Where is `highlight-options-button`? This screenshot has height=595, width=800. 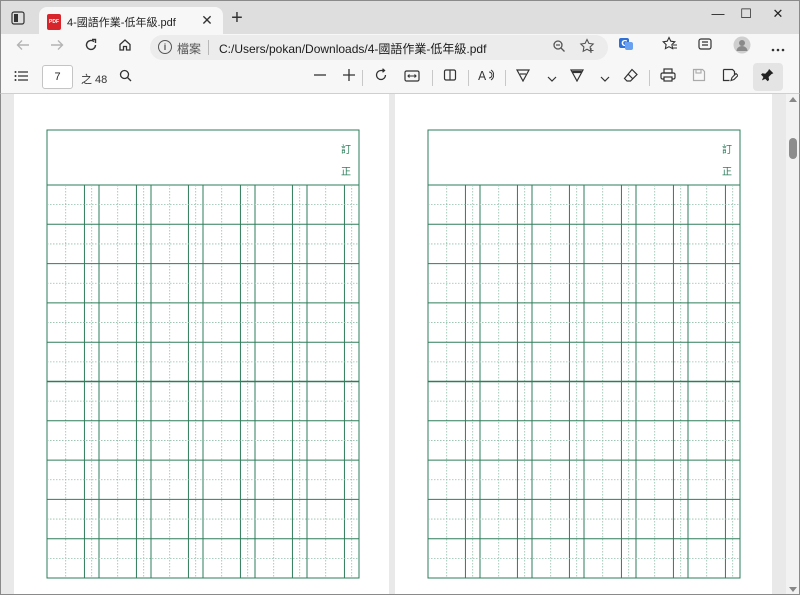
highlight-options-button is located at coordinates (605, 77).